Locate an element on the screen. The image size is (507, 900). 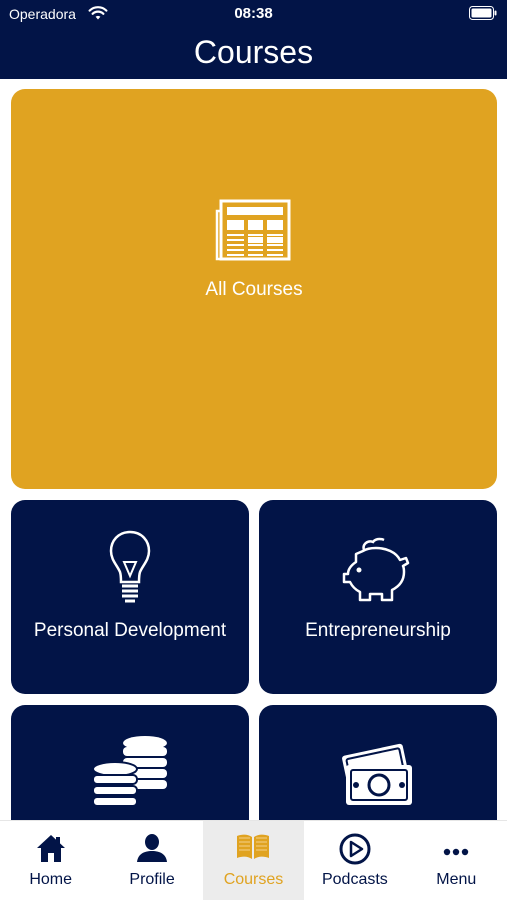
tab-label: Menu is located at coordinates (456, 879).